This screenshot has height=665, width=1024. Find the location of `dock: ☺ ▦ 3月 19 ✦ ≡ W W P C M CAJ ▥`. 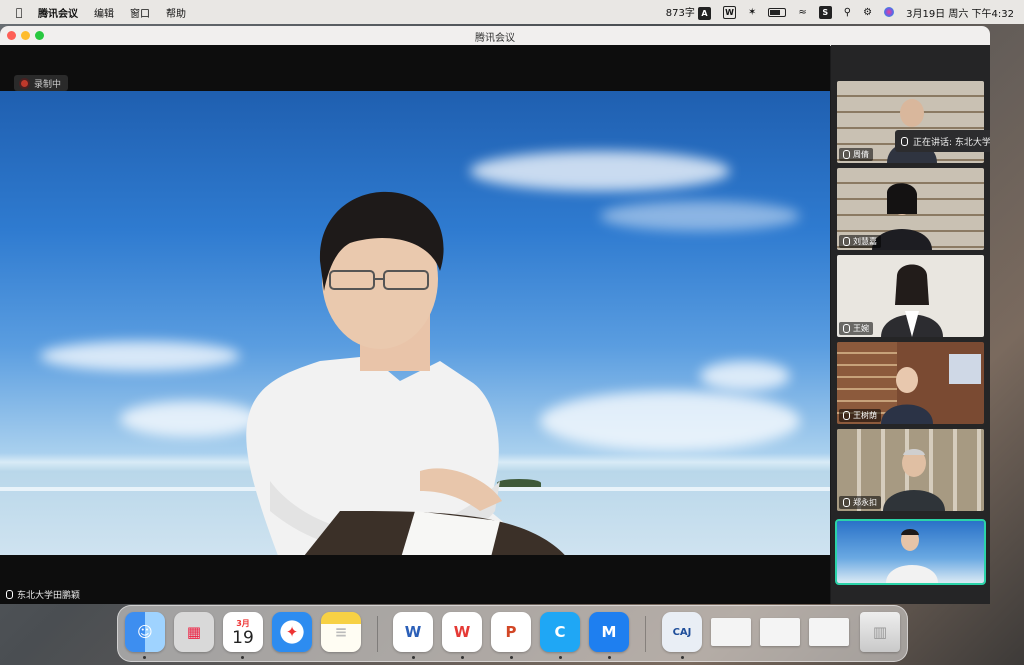

dock: ☺ ▦ 3月 19 ✦ ≡ W W P C M CAJ ▥ is located at coordinates (512, 633).